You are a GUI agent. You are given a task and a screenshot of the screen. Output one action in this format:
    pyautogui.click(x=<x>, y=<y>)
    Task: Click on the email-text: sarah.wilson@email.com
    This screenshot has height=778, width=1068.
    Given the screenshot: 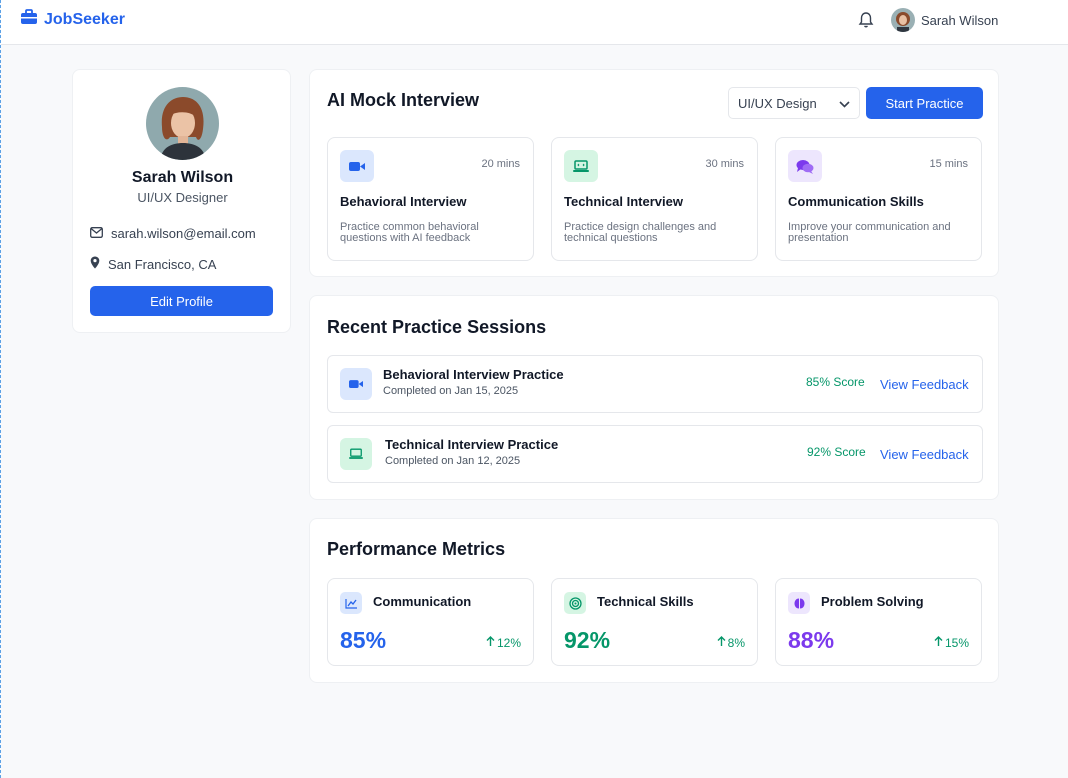 What is the action you would take?
    pyautogui.click(x=183, y=233)
    